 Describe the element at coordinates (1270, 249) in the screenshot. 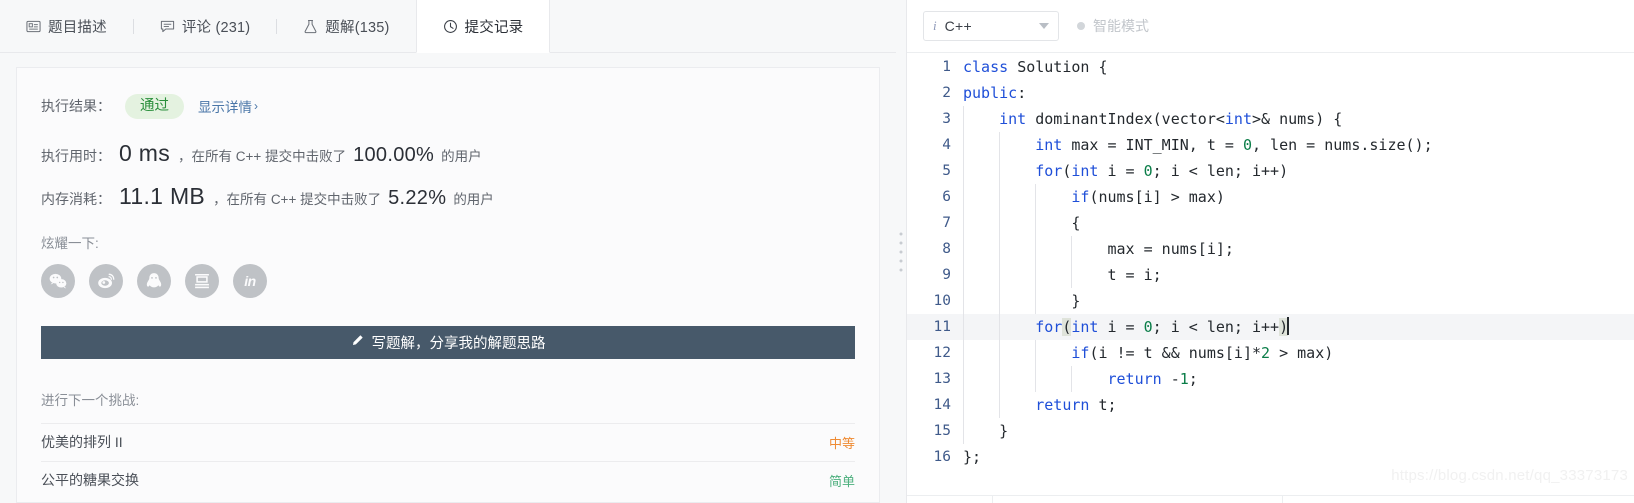

I see `code-line: 8 max = nums[i];` at that location.